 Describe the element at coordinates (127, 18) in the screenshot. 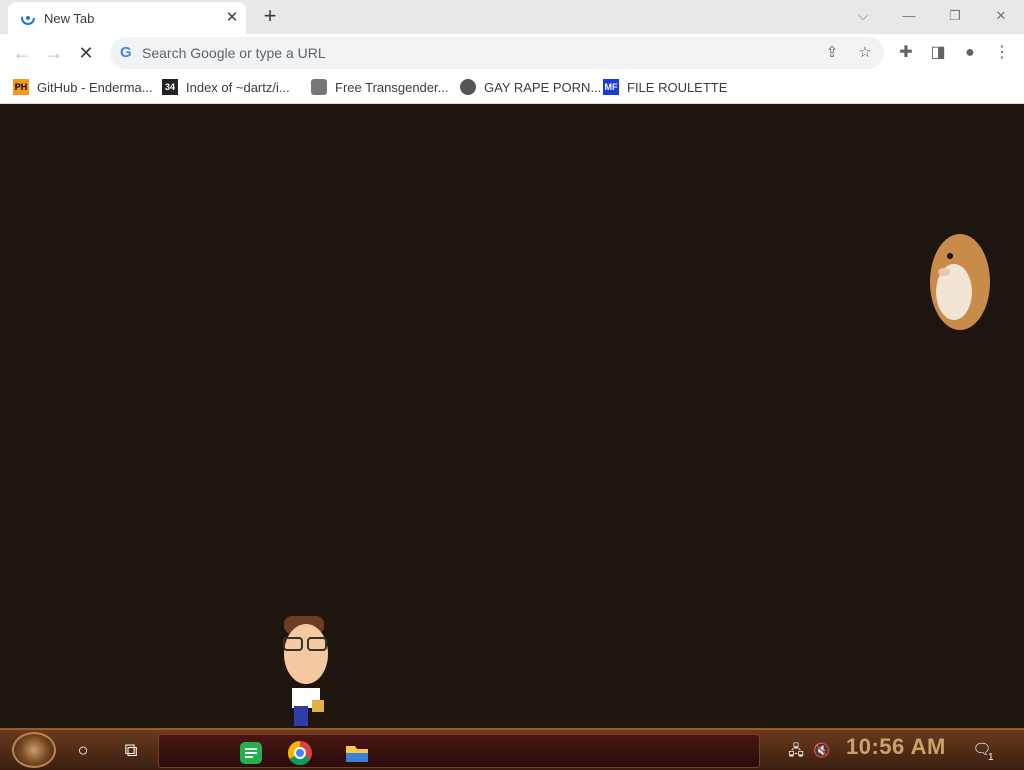

I see `tab-new-tab: New Tab ✕` at that location.